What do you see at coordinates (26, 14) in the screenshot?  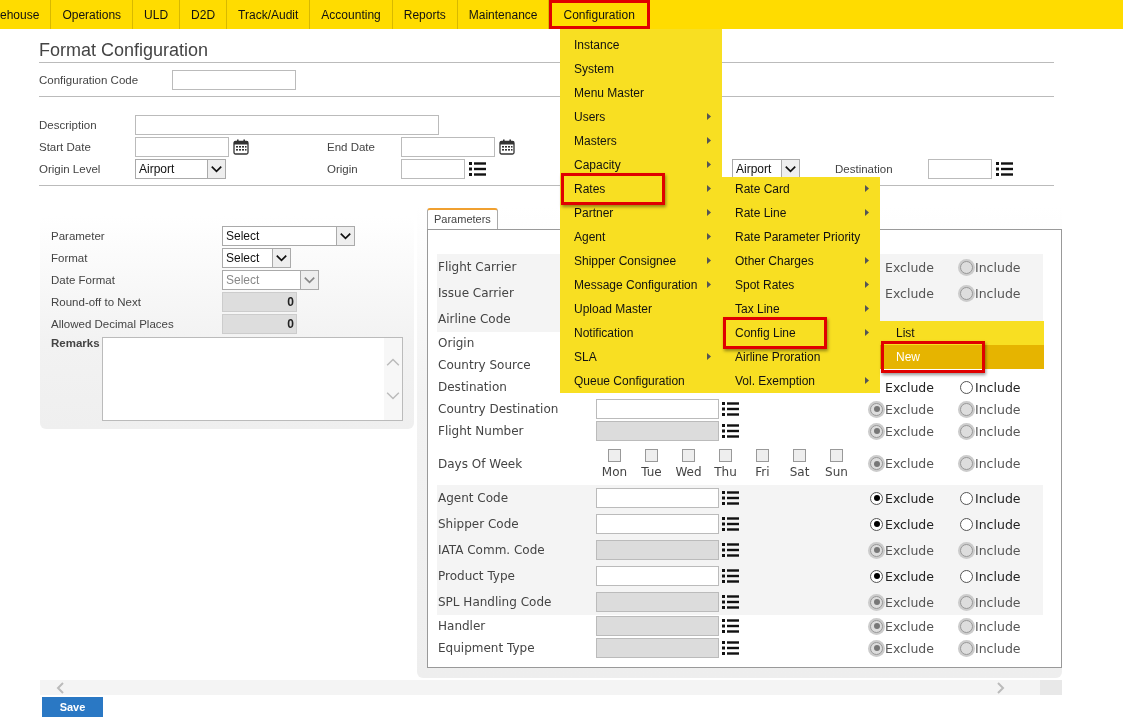 I see `menu-bar-item: ehouse` at bounding box center [26, 14].